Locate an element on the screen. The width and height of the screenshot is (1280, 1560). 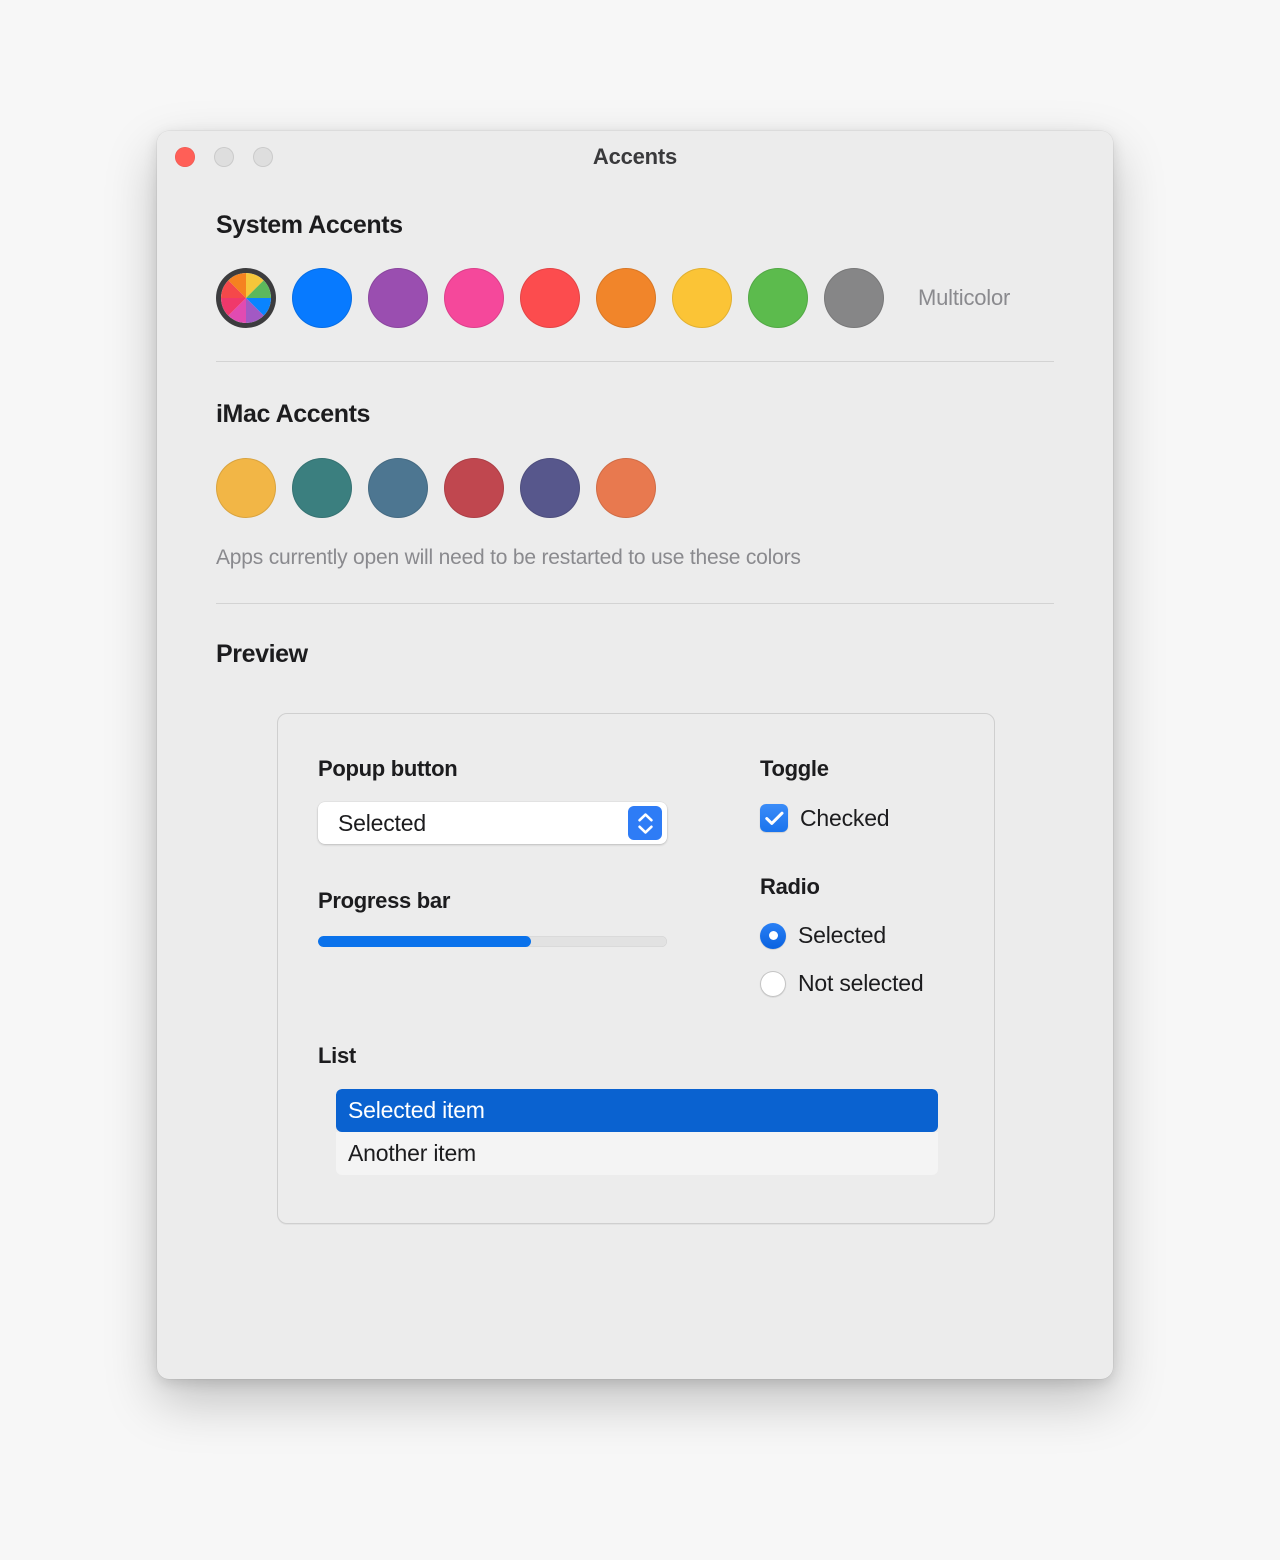
accent-swatch-orange is located at coordinates (626, 298).